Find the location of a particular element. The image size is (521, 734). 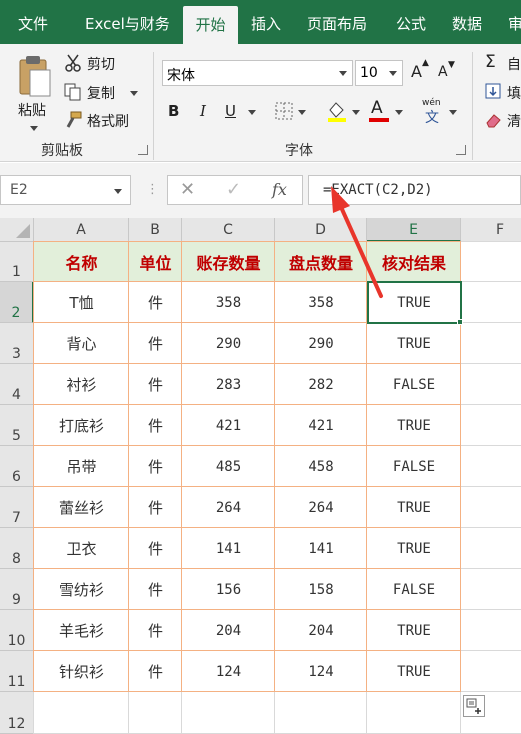

fill-handle is located at coordinates (460, 322).